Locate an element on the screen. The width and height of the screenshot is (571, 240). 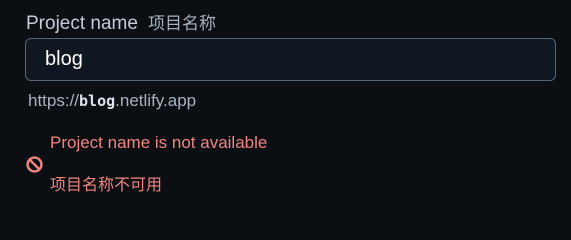
error-message: Project name is not available is located at coordinates (159, 142).